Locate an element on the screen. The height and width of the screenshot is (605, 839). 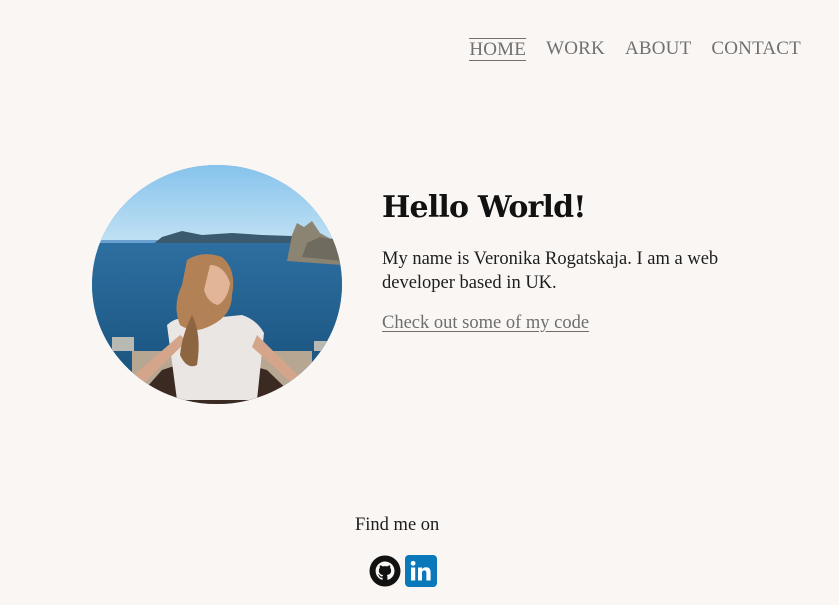
github-icon is located at coordinates (385, 571).